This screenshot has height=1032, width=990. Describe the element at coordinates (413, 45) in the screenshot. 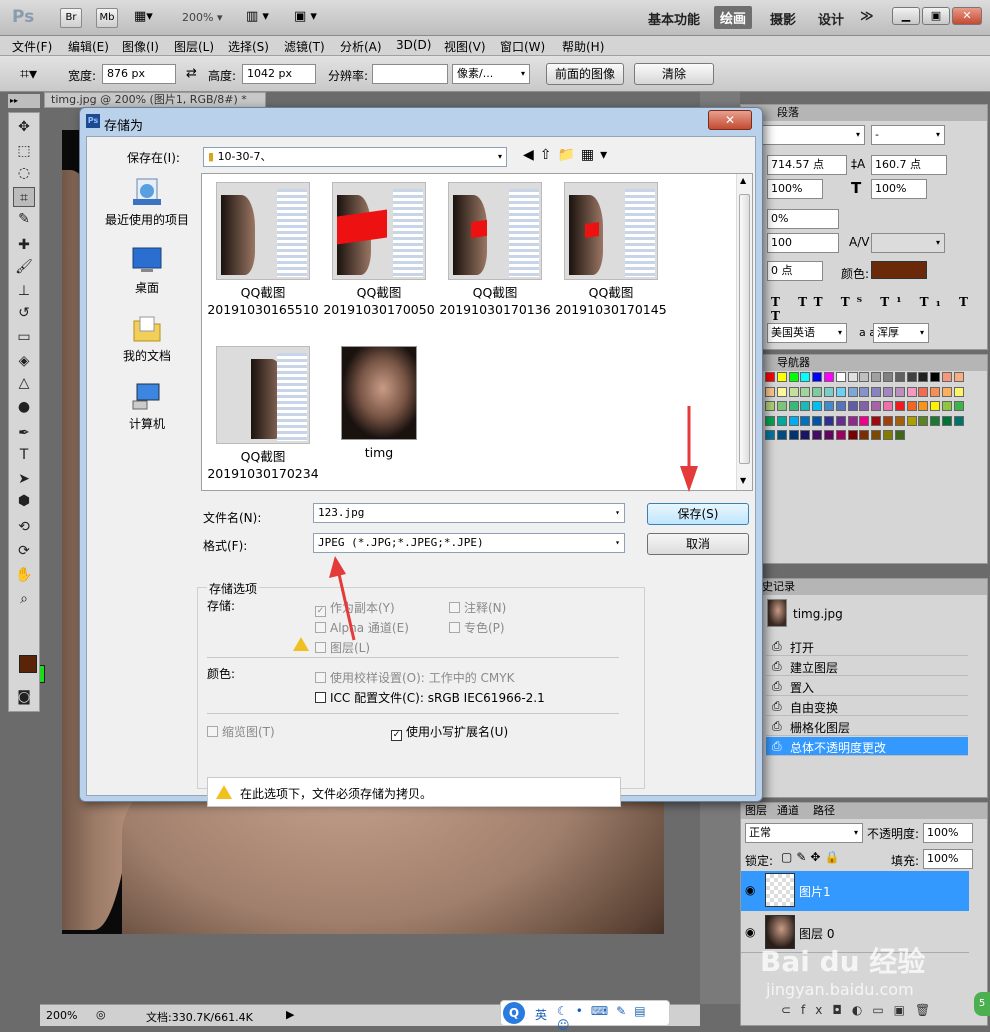

I see `menu-3d: 3D(D)` at that location.